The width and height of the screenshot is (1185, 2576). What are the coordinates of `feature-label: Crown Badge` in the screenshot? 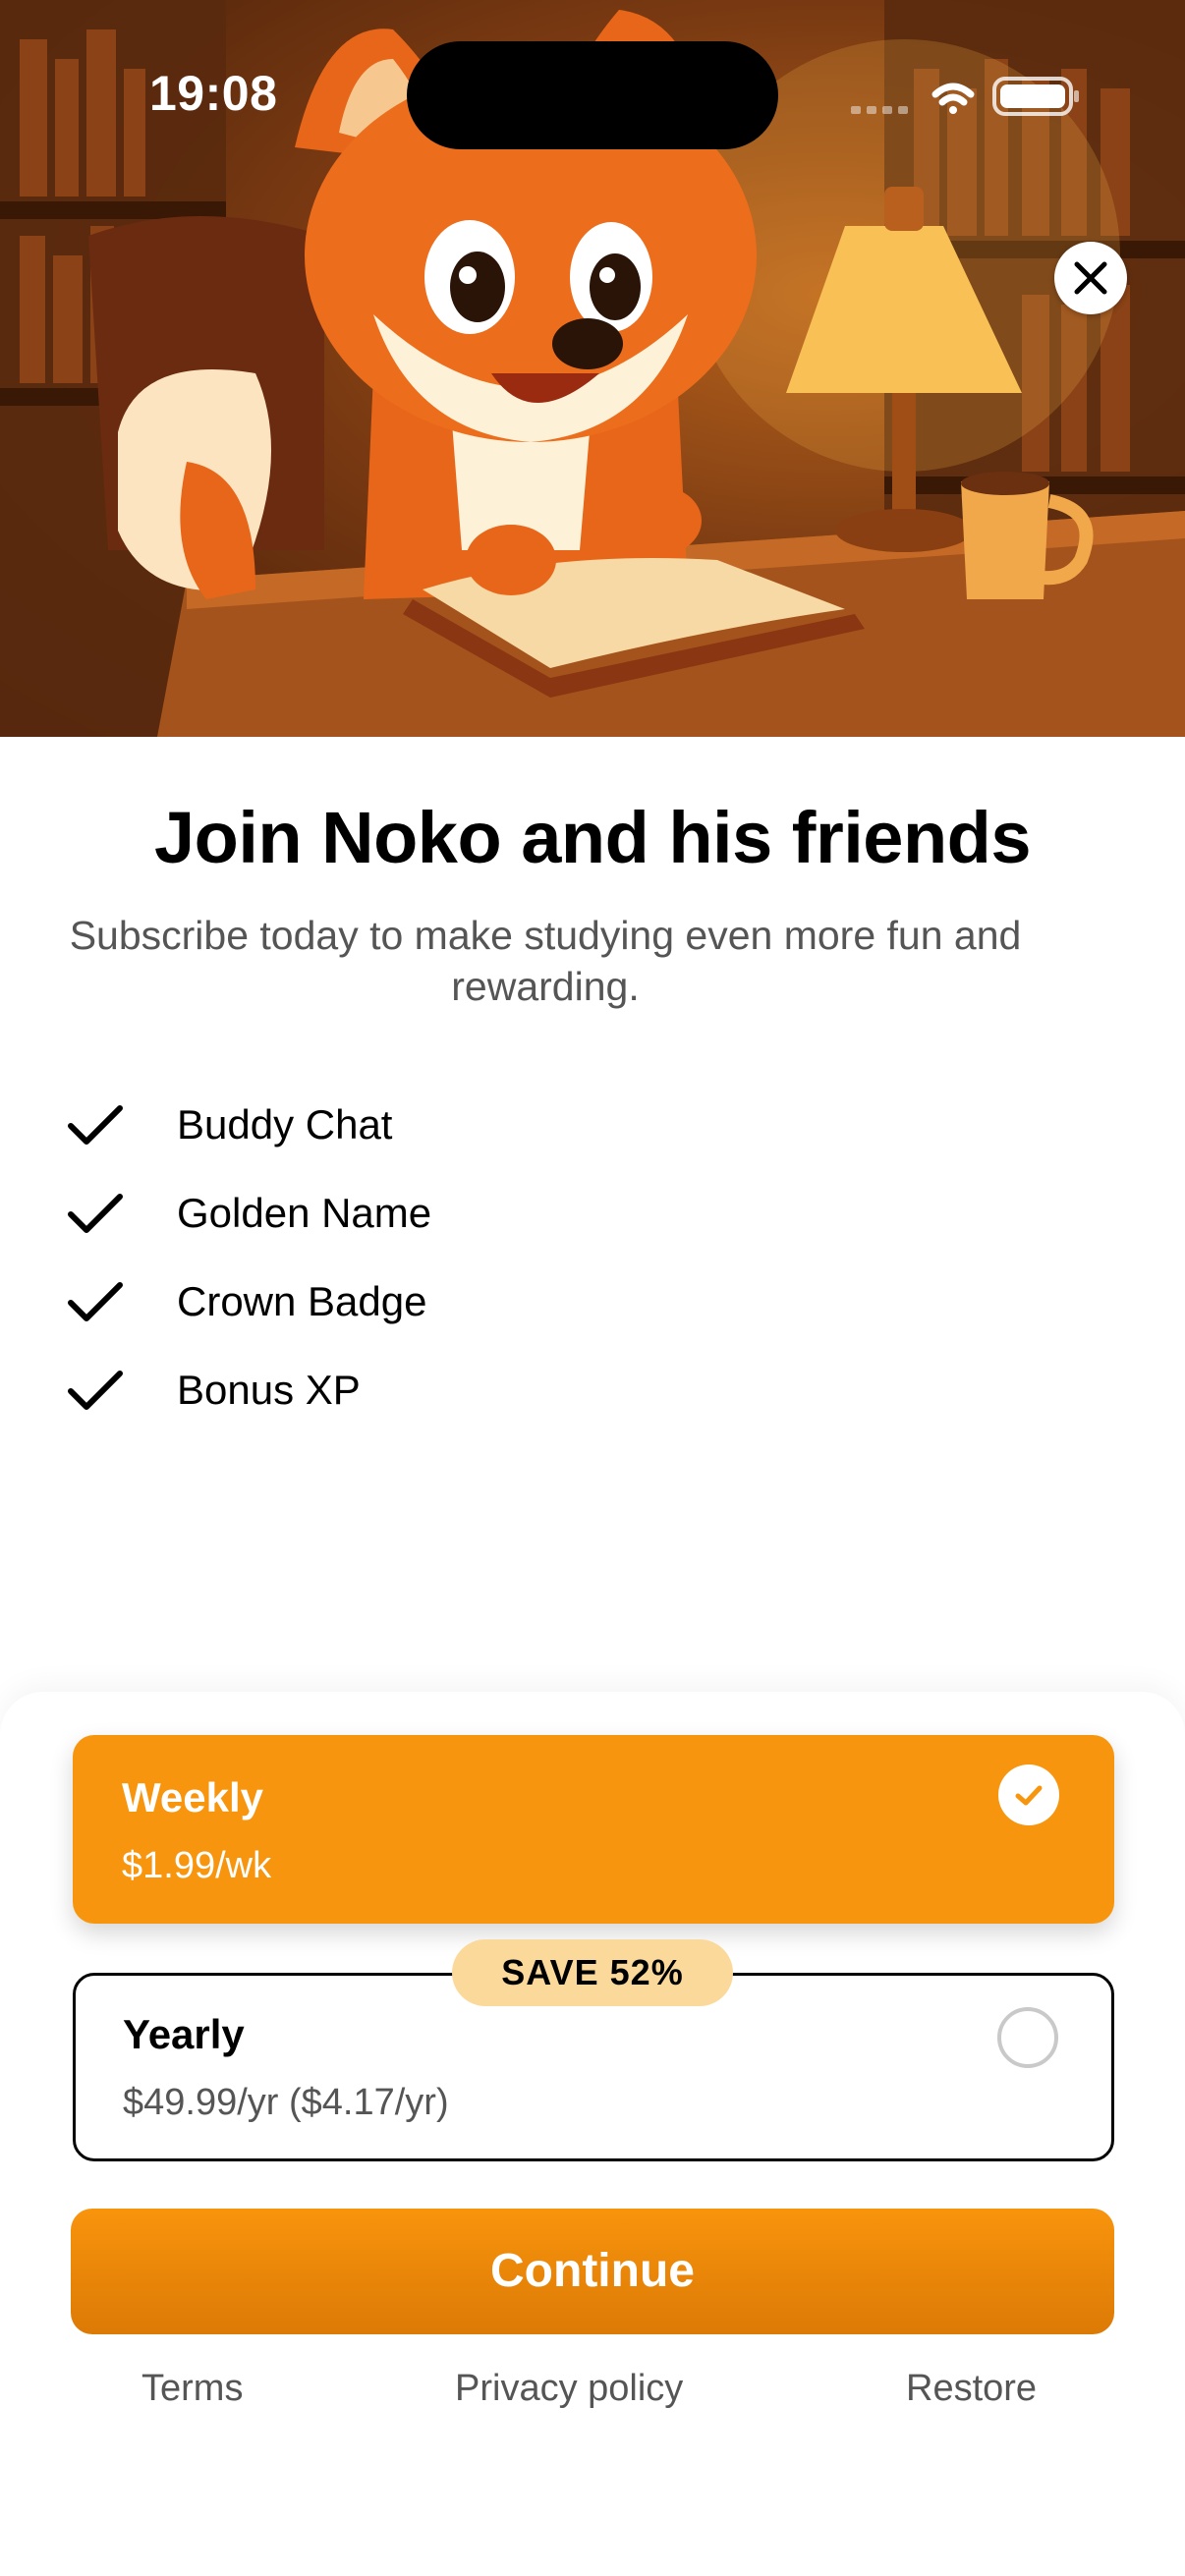 It's located at (302, 1301).